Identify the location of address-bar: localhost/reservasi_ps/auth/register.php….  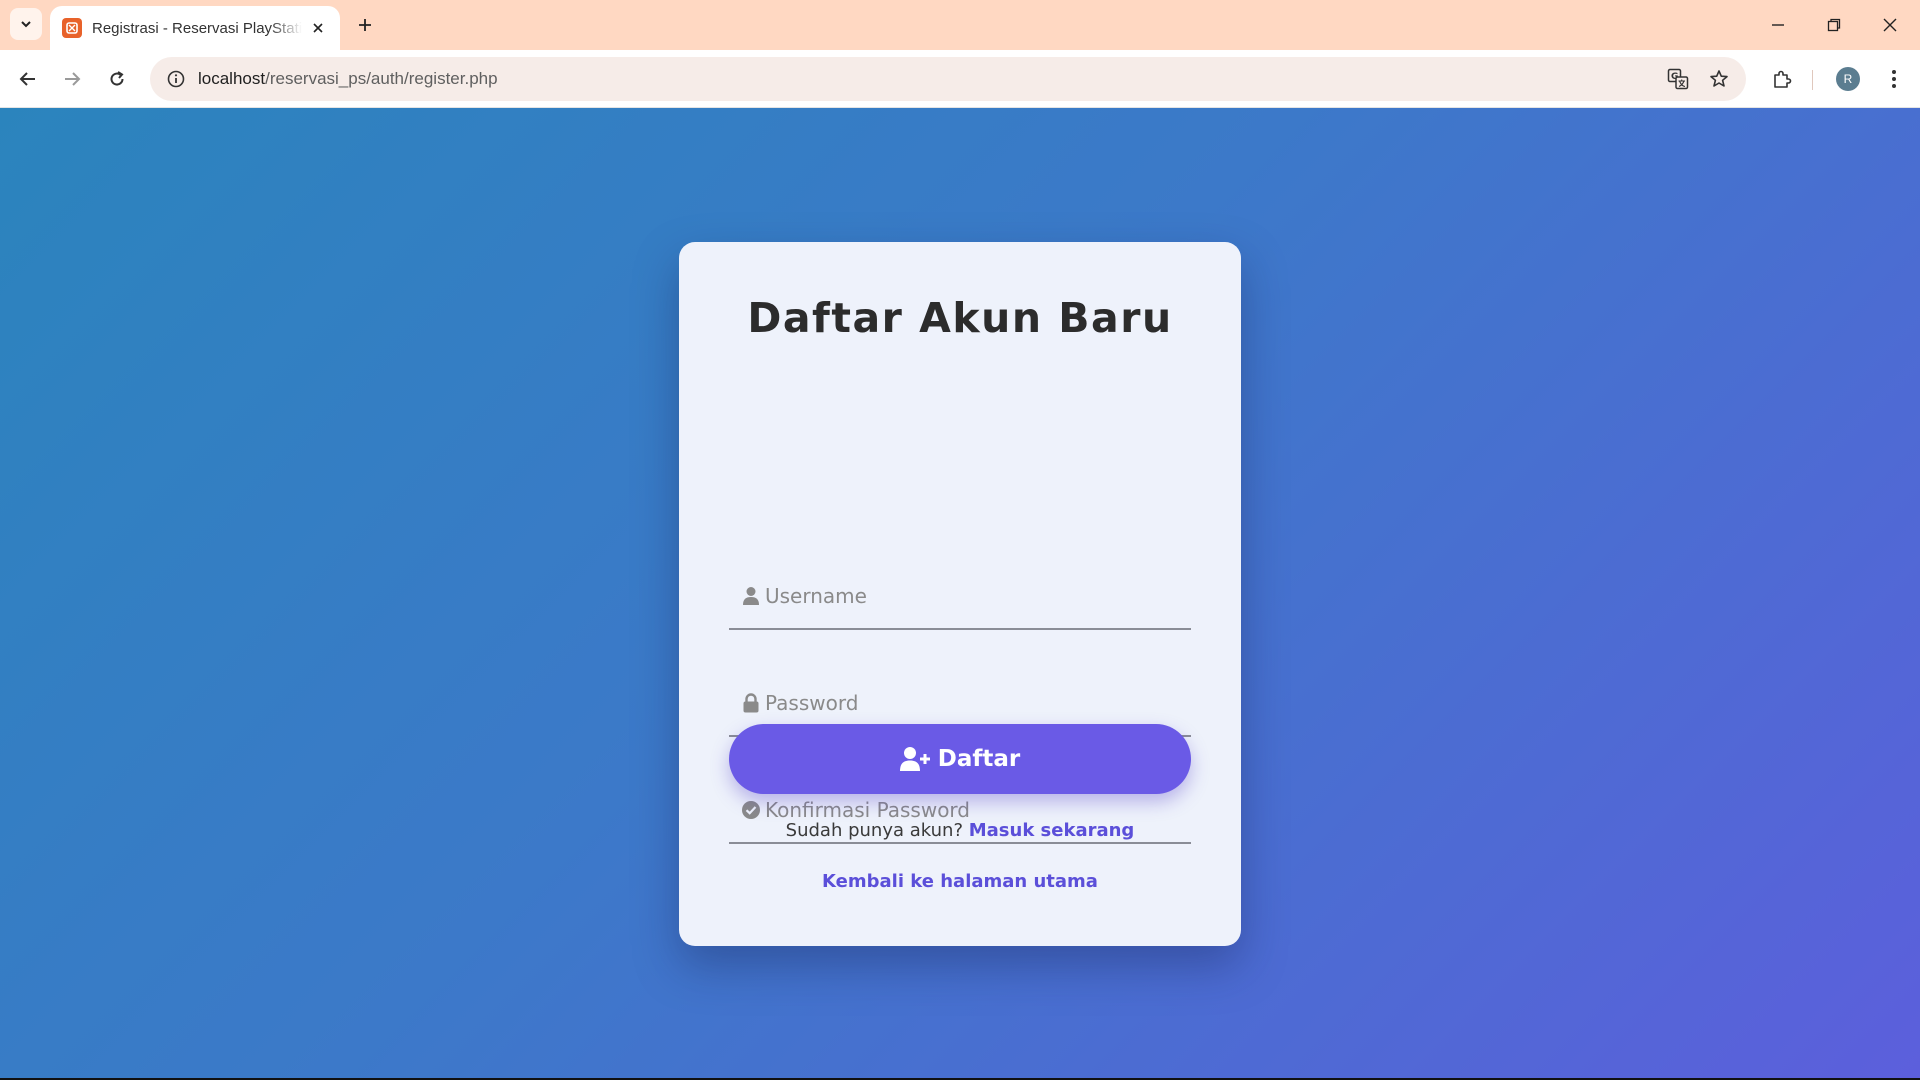
(948, 79).